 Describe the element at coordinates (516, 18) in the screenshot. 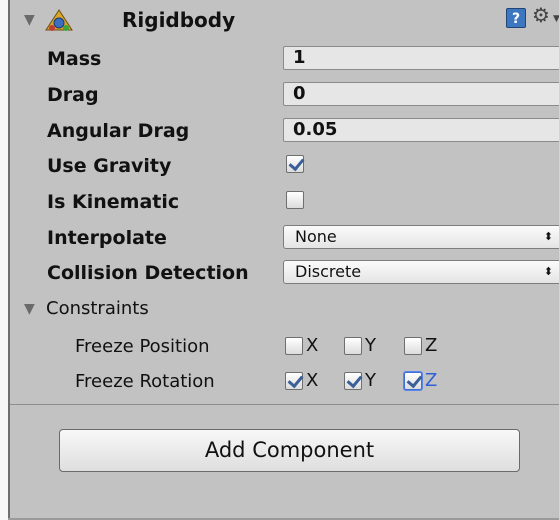

I see `help-icon: ?` at that location.